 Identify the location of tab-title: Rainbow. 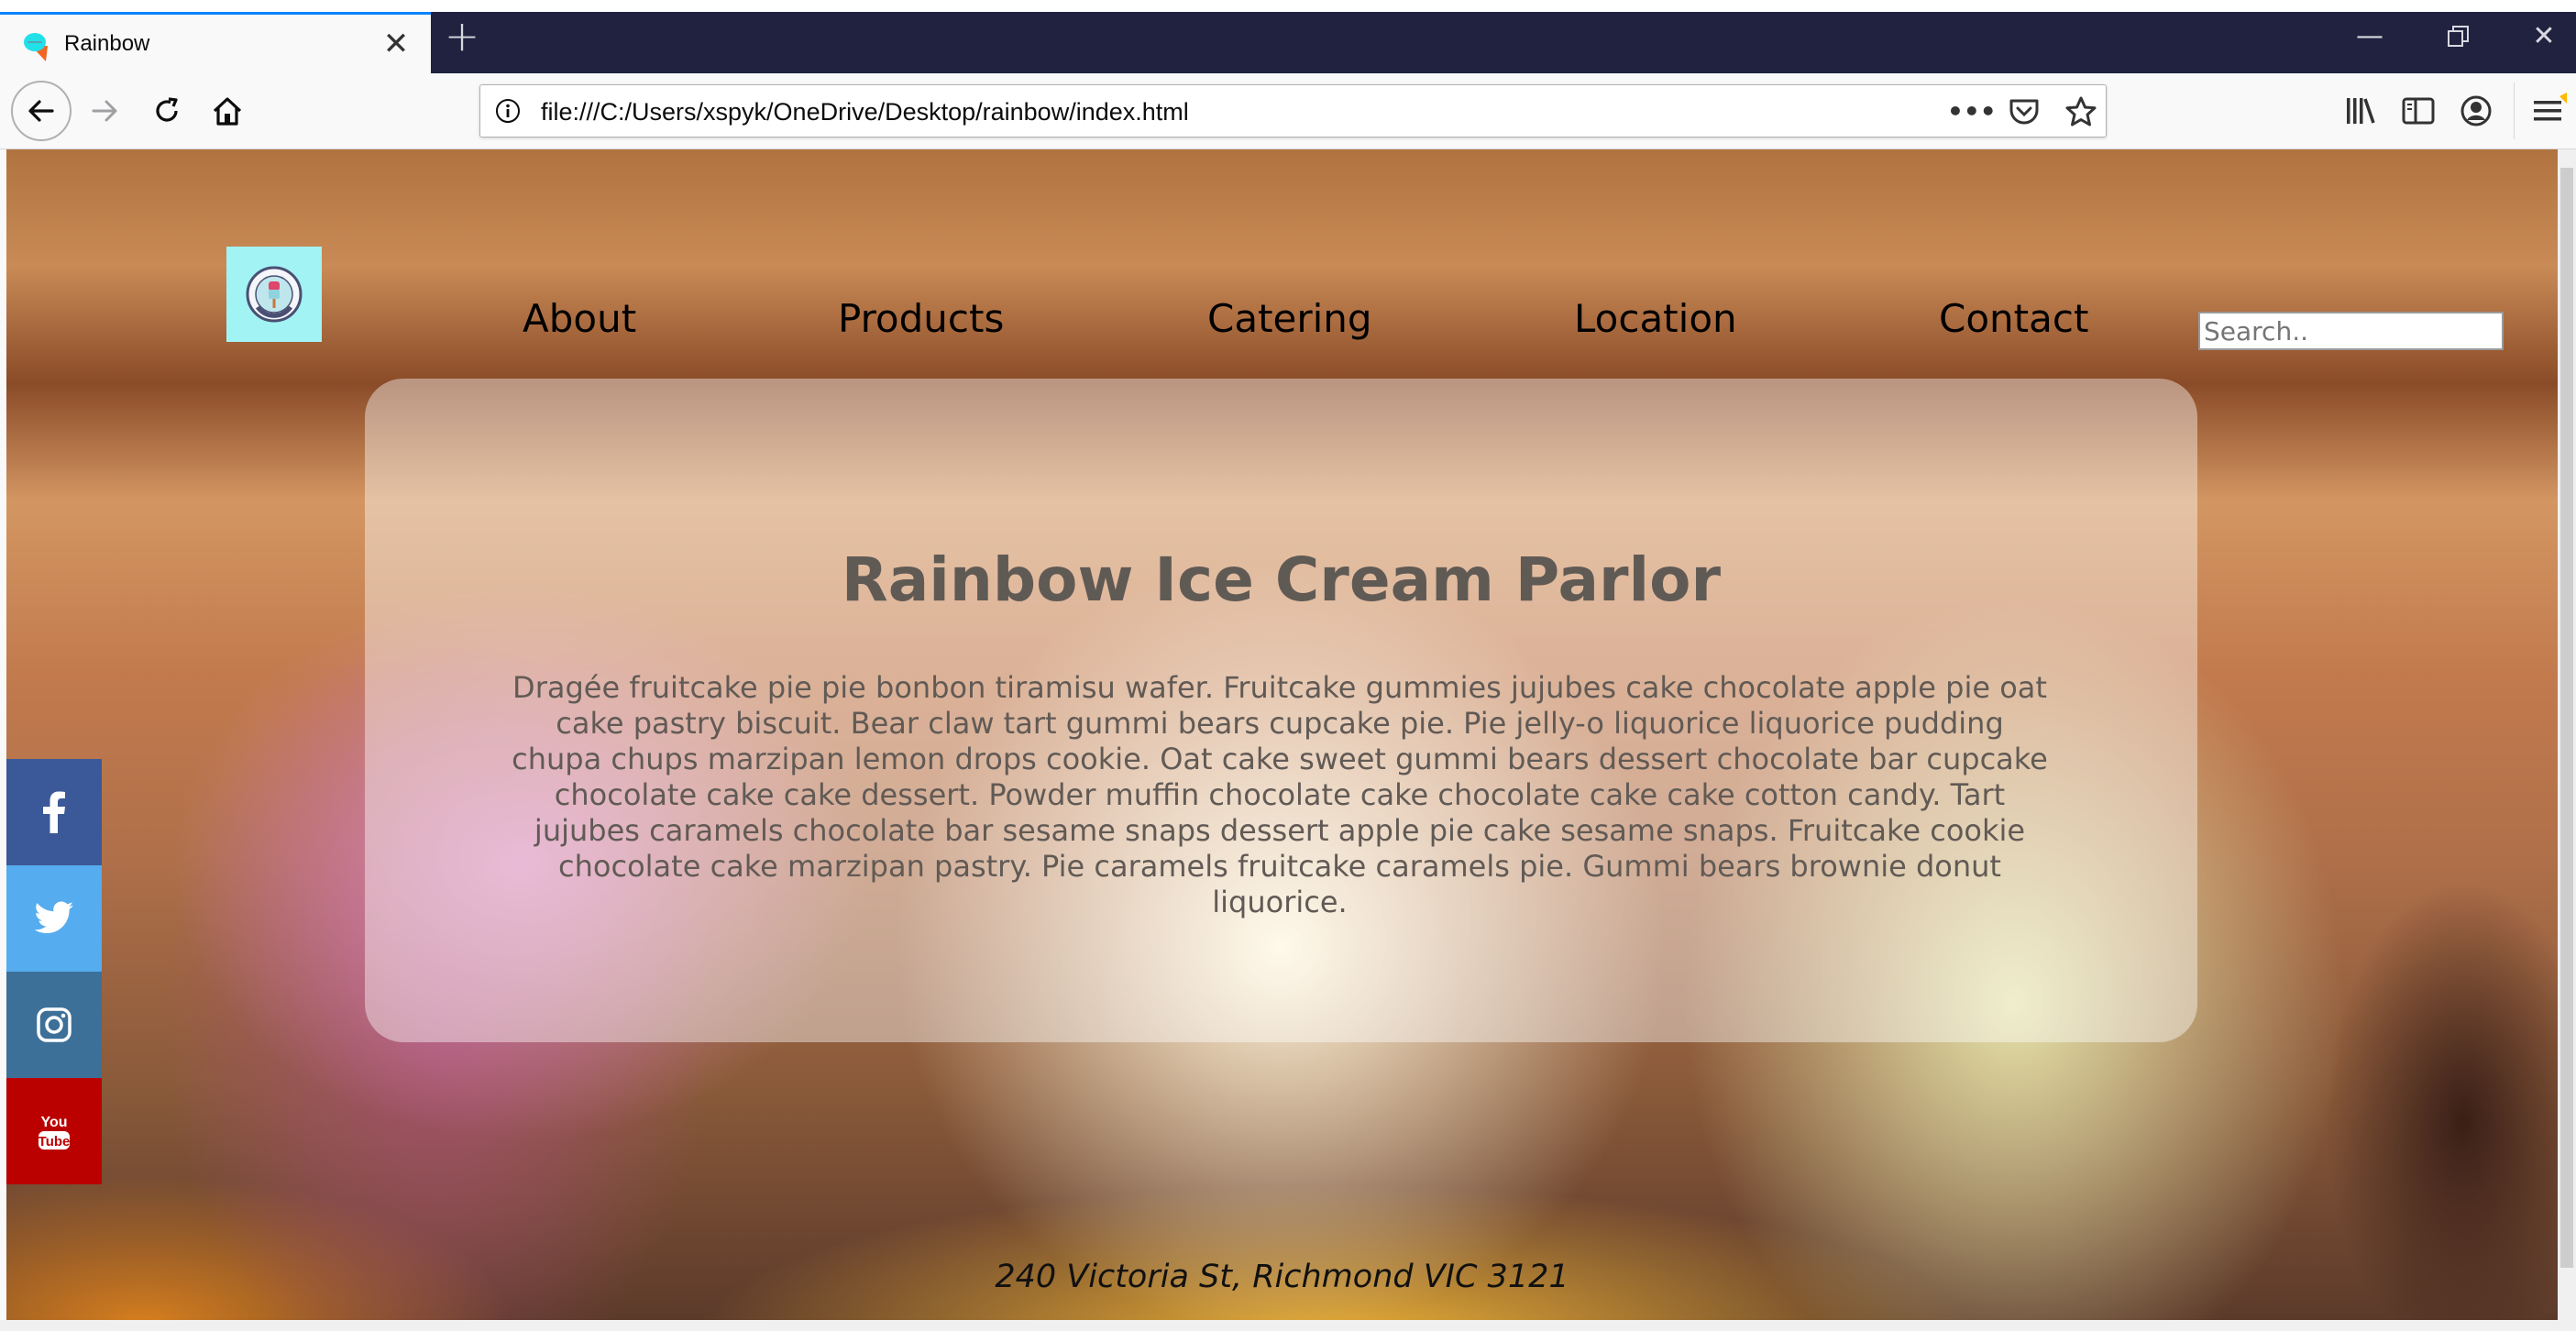
(107, 43).